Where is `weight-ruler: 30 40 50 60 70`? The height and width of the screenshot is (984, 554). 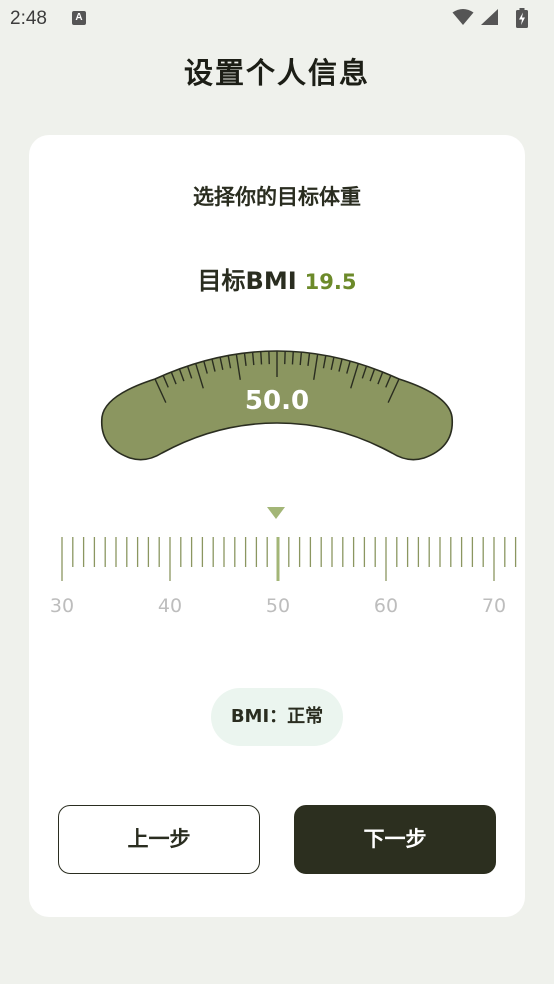 weight-ruler: 30 40 50 60 70 is located at coordinates (277, 560).